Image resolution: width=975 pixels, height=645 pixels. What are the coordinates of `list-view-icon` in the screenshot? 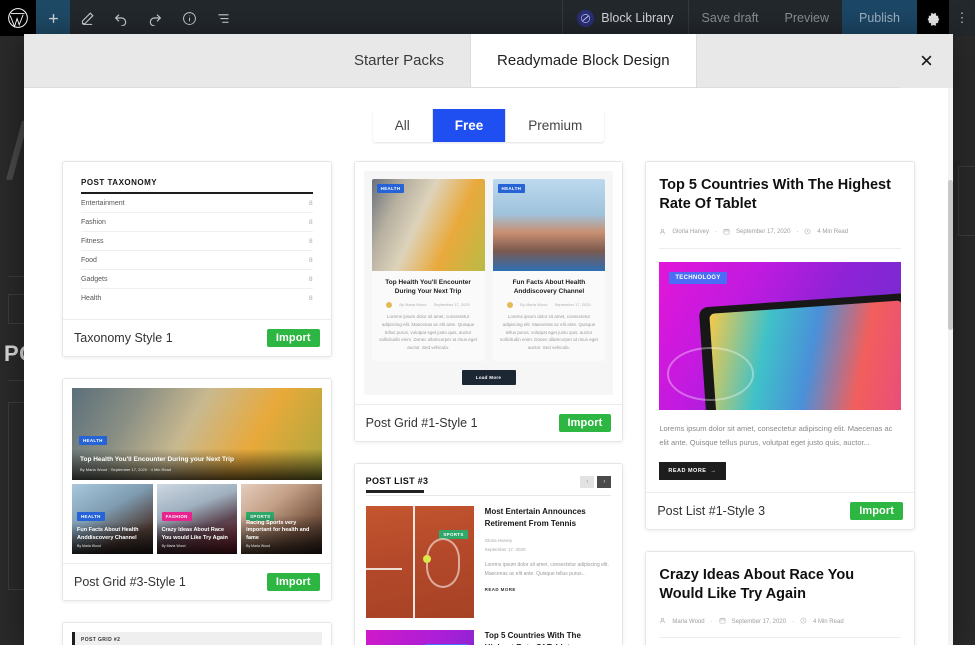 It's located at (223, 18).